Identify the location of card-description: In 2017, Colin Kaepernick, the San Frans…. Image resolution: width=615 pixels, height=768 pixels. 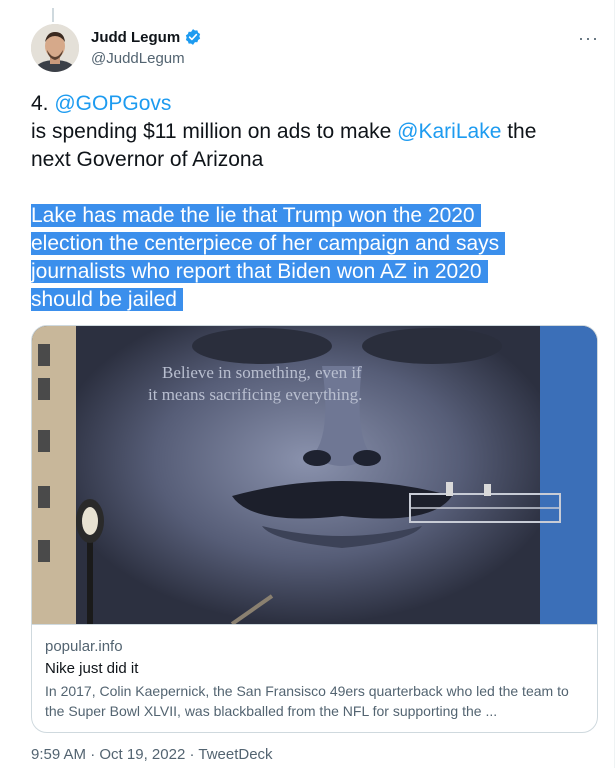
(307, 701).